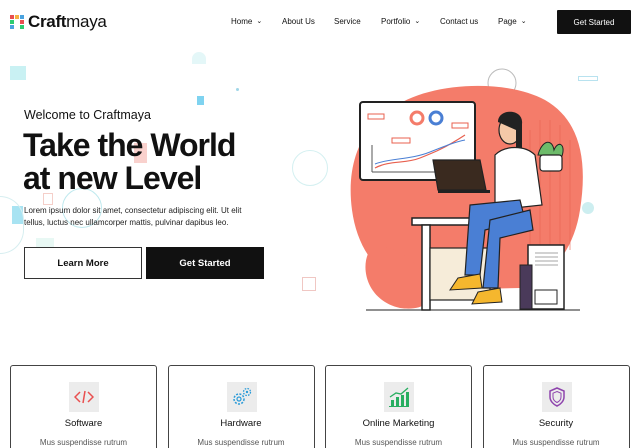 This screenshot has height=448, width=640. I want to click on nav-item-label: Home, so click(242, 21).